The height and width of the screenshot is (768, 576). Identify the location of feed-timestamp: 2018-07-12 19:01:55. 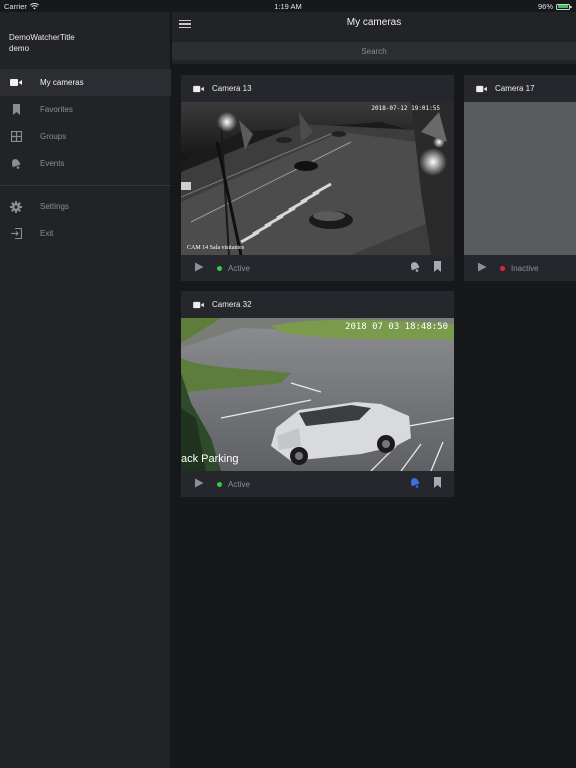
(405, 108).